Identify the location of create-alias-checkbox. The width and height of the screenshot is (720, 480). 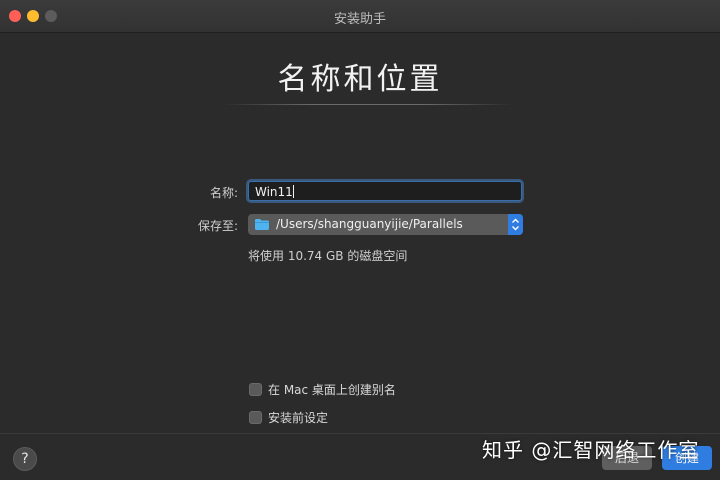
(255, 389).